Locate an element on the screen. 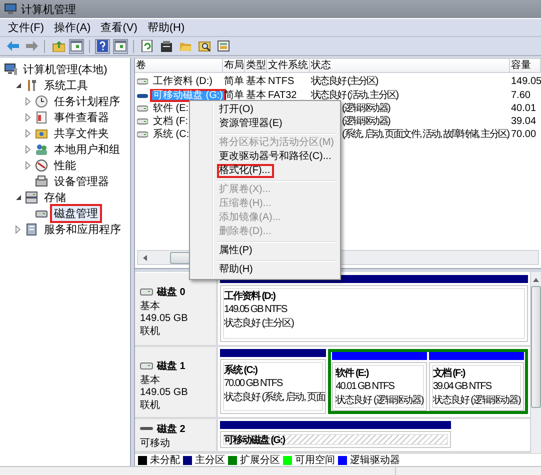 This screenshot has width=541, height=475. disk-name: 磁盘 1 is located at coordinates (171, 366).